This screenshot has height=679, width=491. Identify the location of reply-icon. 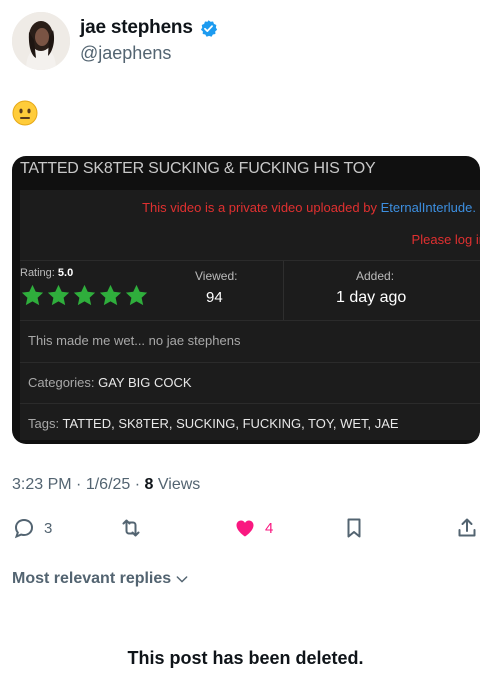
(24, 528).